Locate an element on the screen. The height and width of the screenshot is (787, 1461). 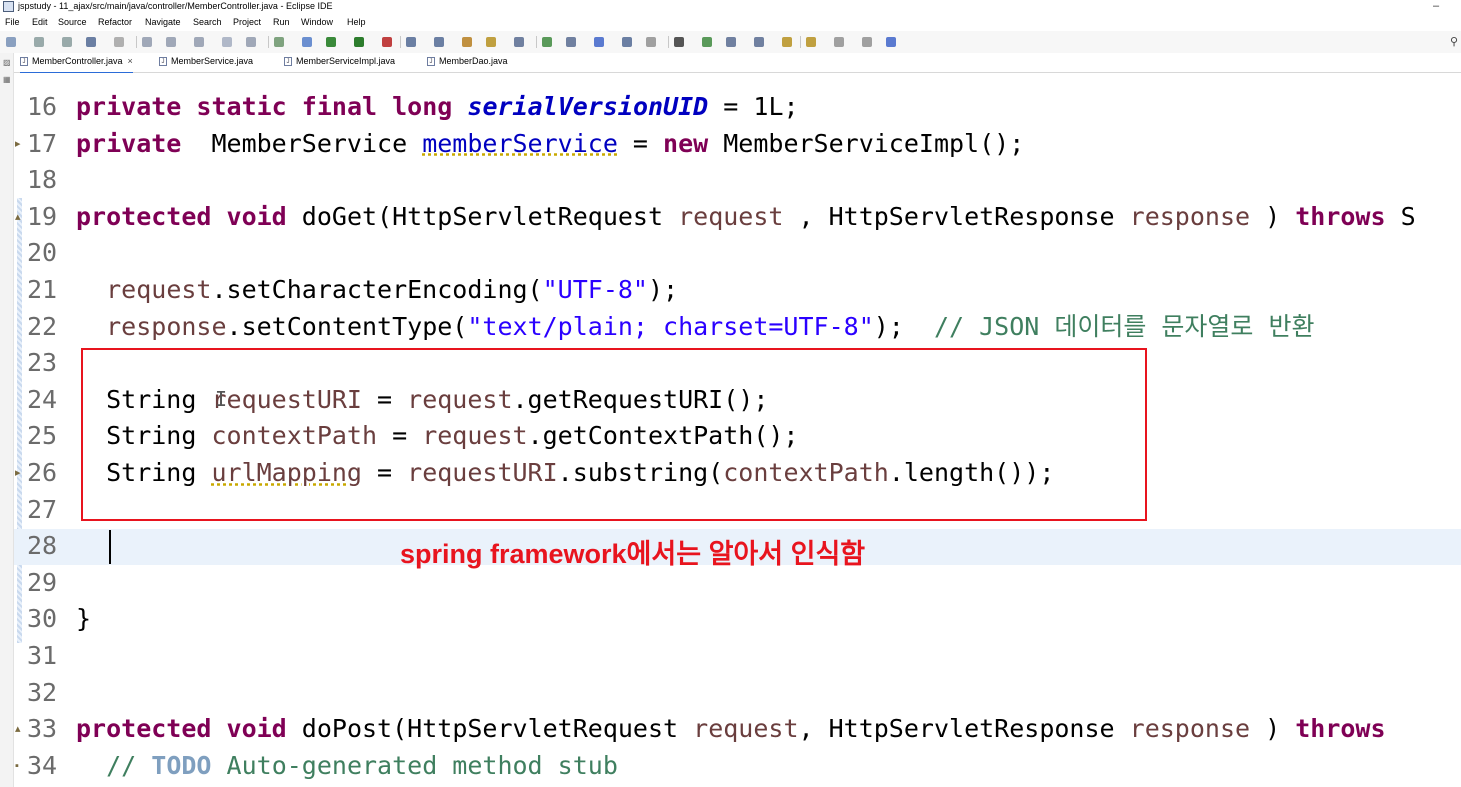
menu-run: Run is located at coordinates (281, 22).